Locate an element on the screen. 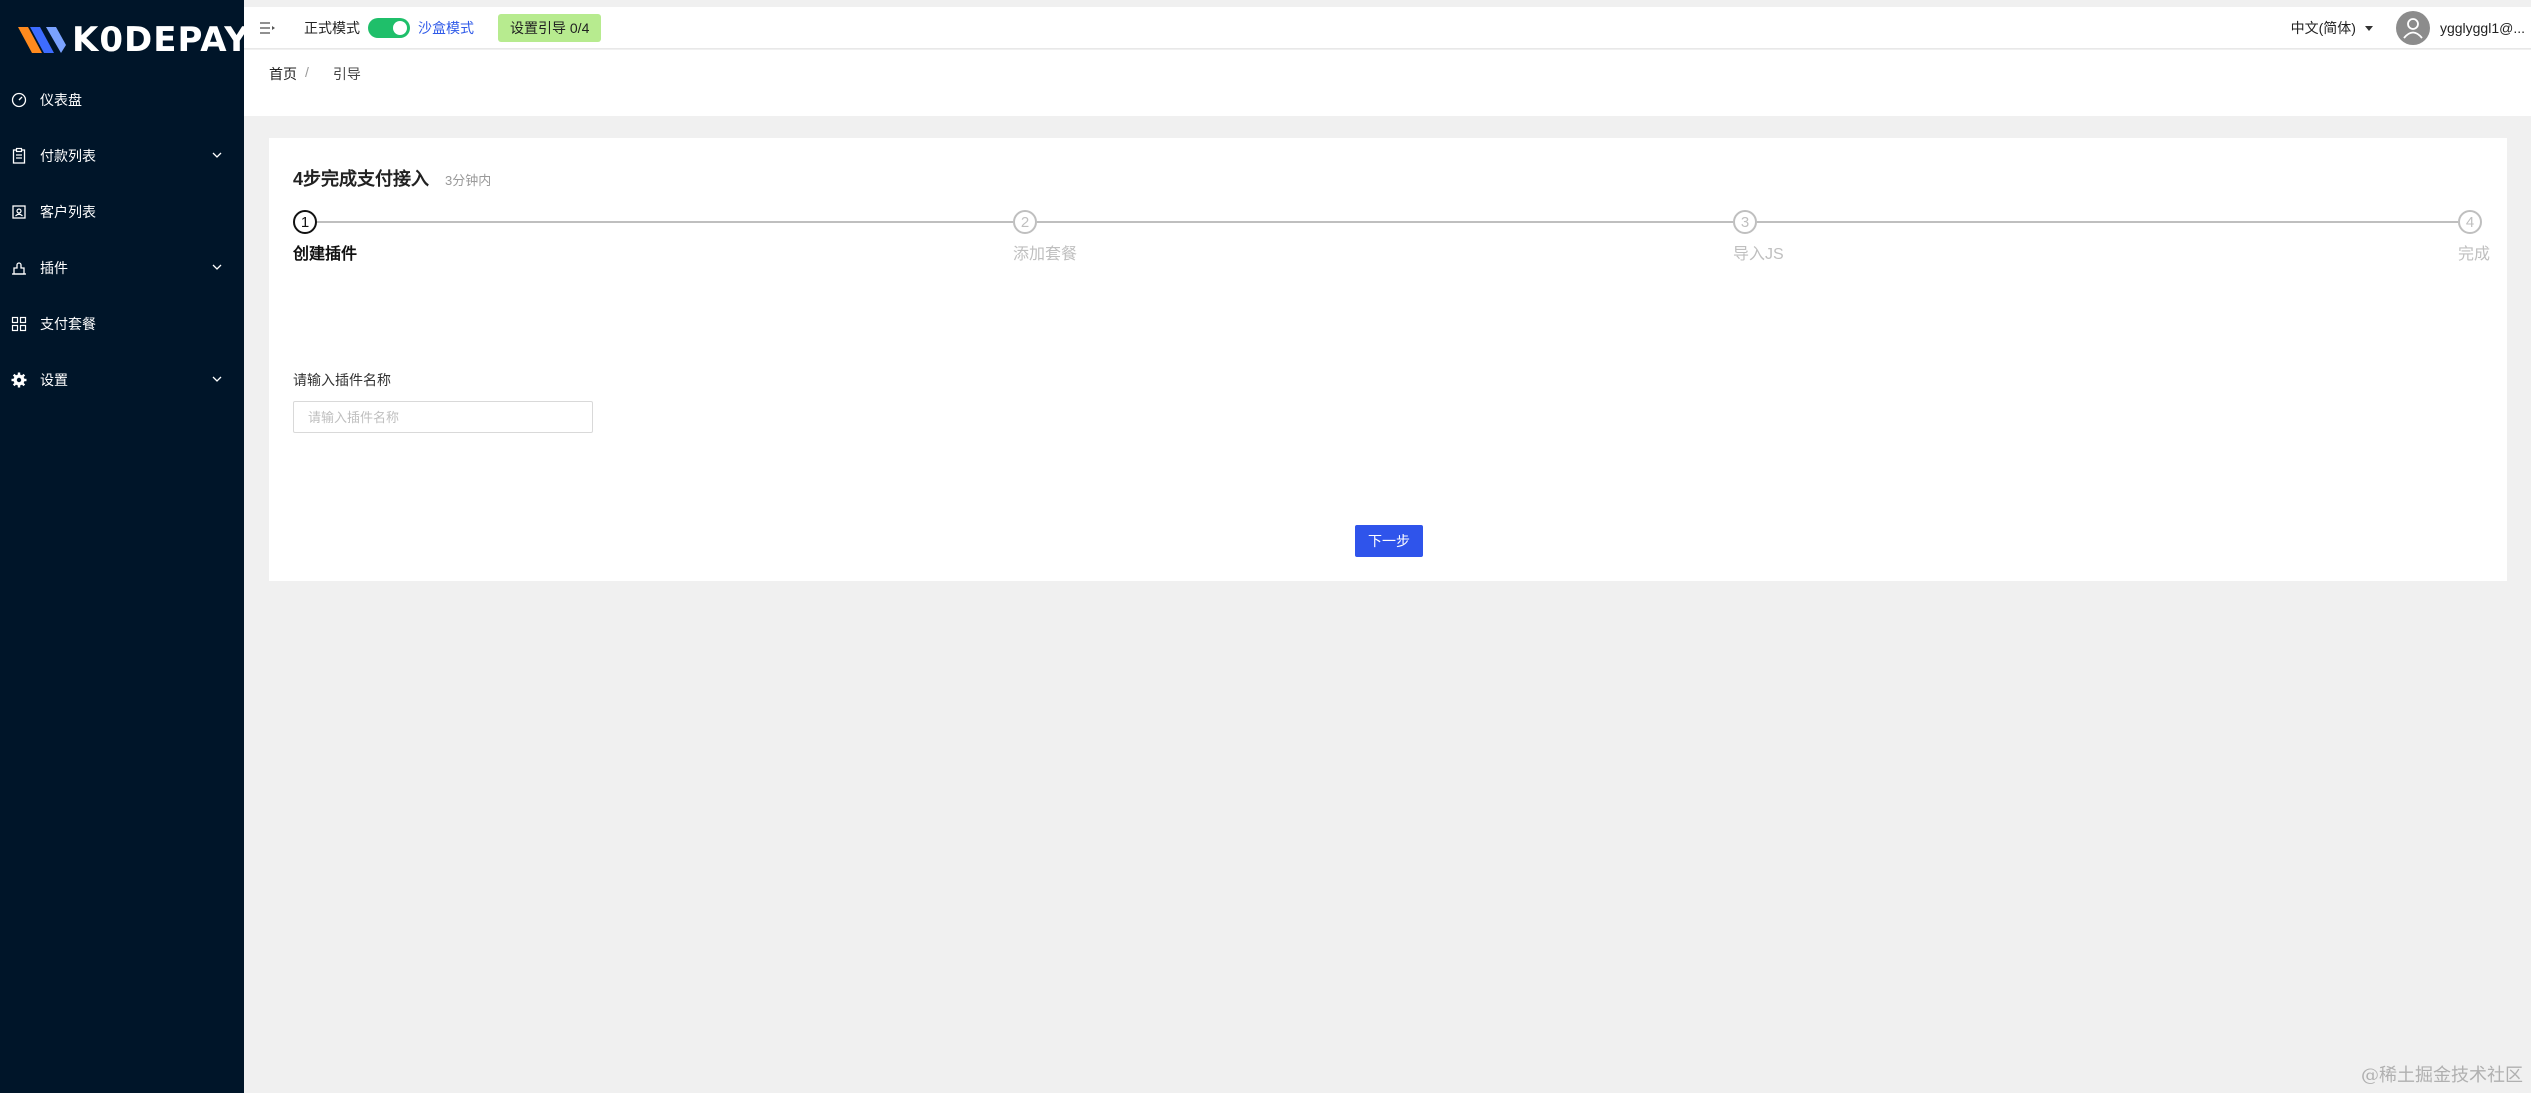 Image resolution: width=2531 pixels, height=1093 pixels. dashboard-icon is located at coordinates (19, 100).